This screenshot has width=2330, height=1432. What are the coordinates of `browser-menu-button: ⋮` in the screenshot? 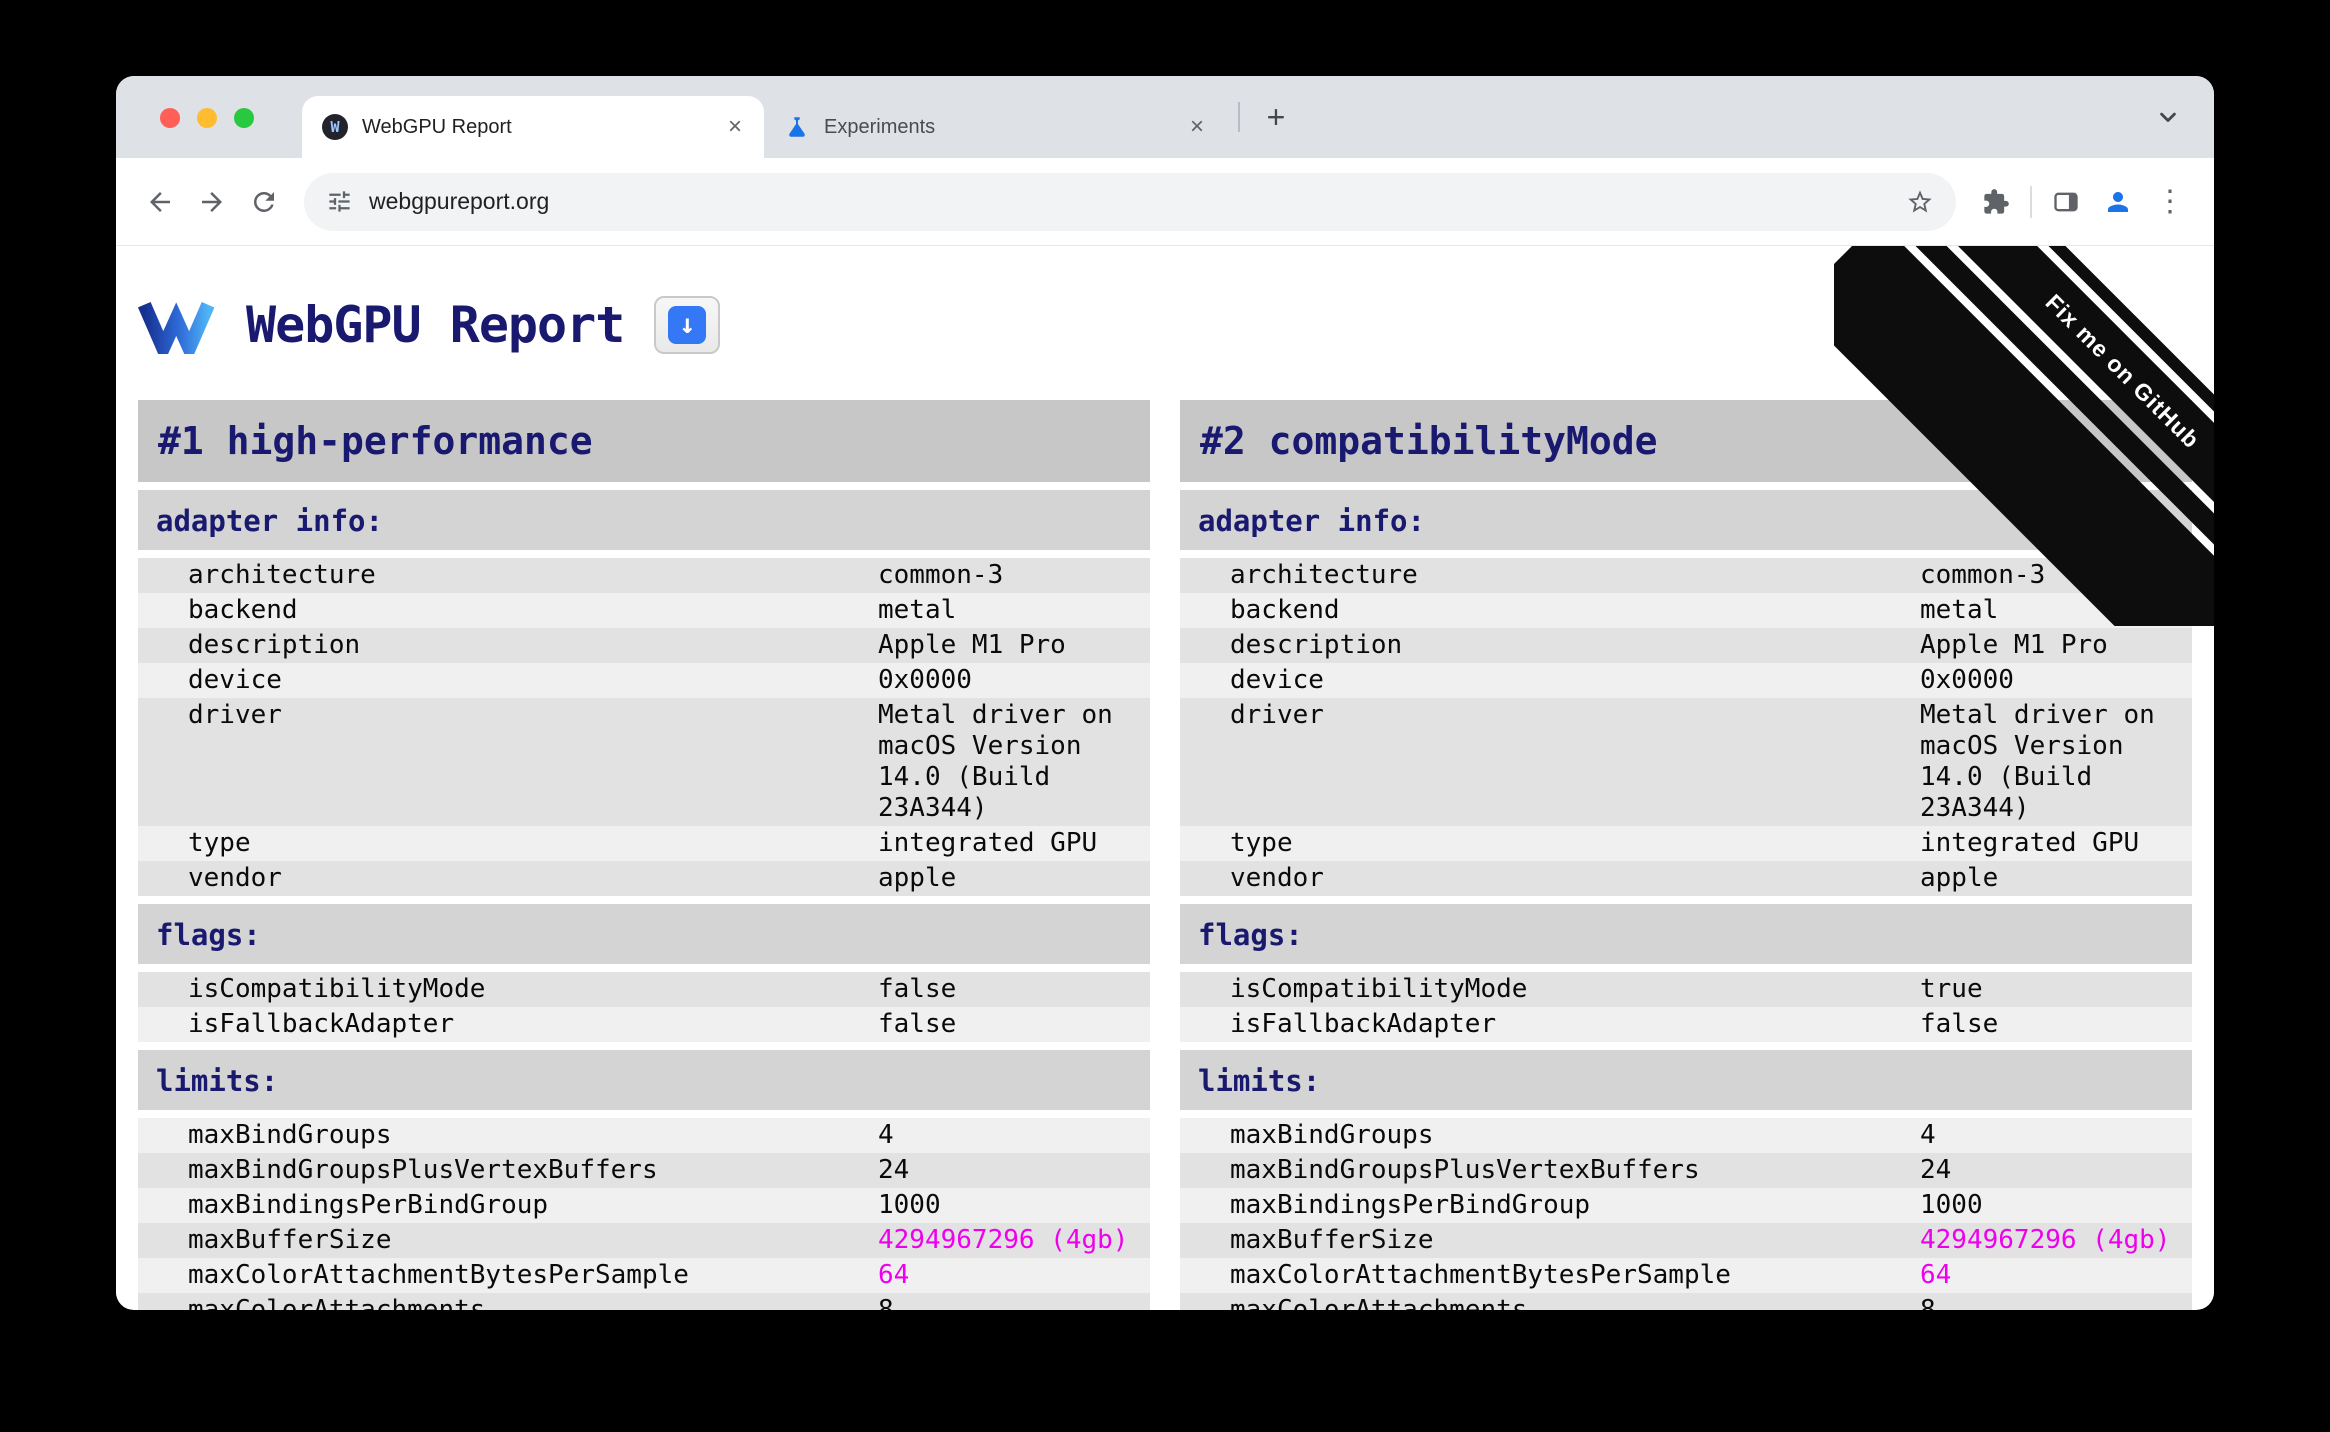 It's located at (2170, 202).